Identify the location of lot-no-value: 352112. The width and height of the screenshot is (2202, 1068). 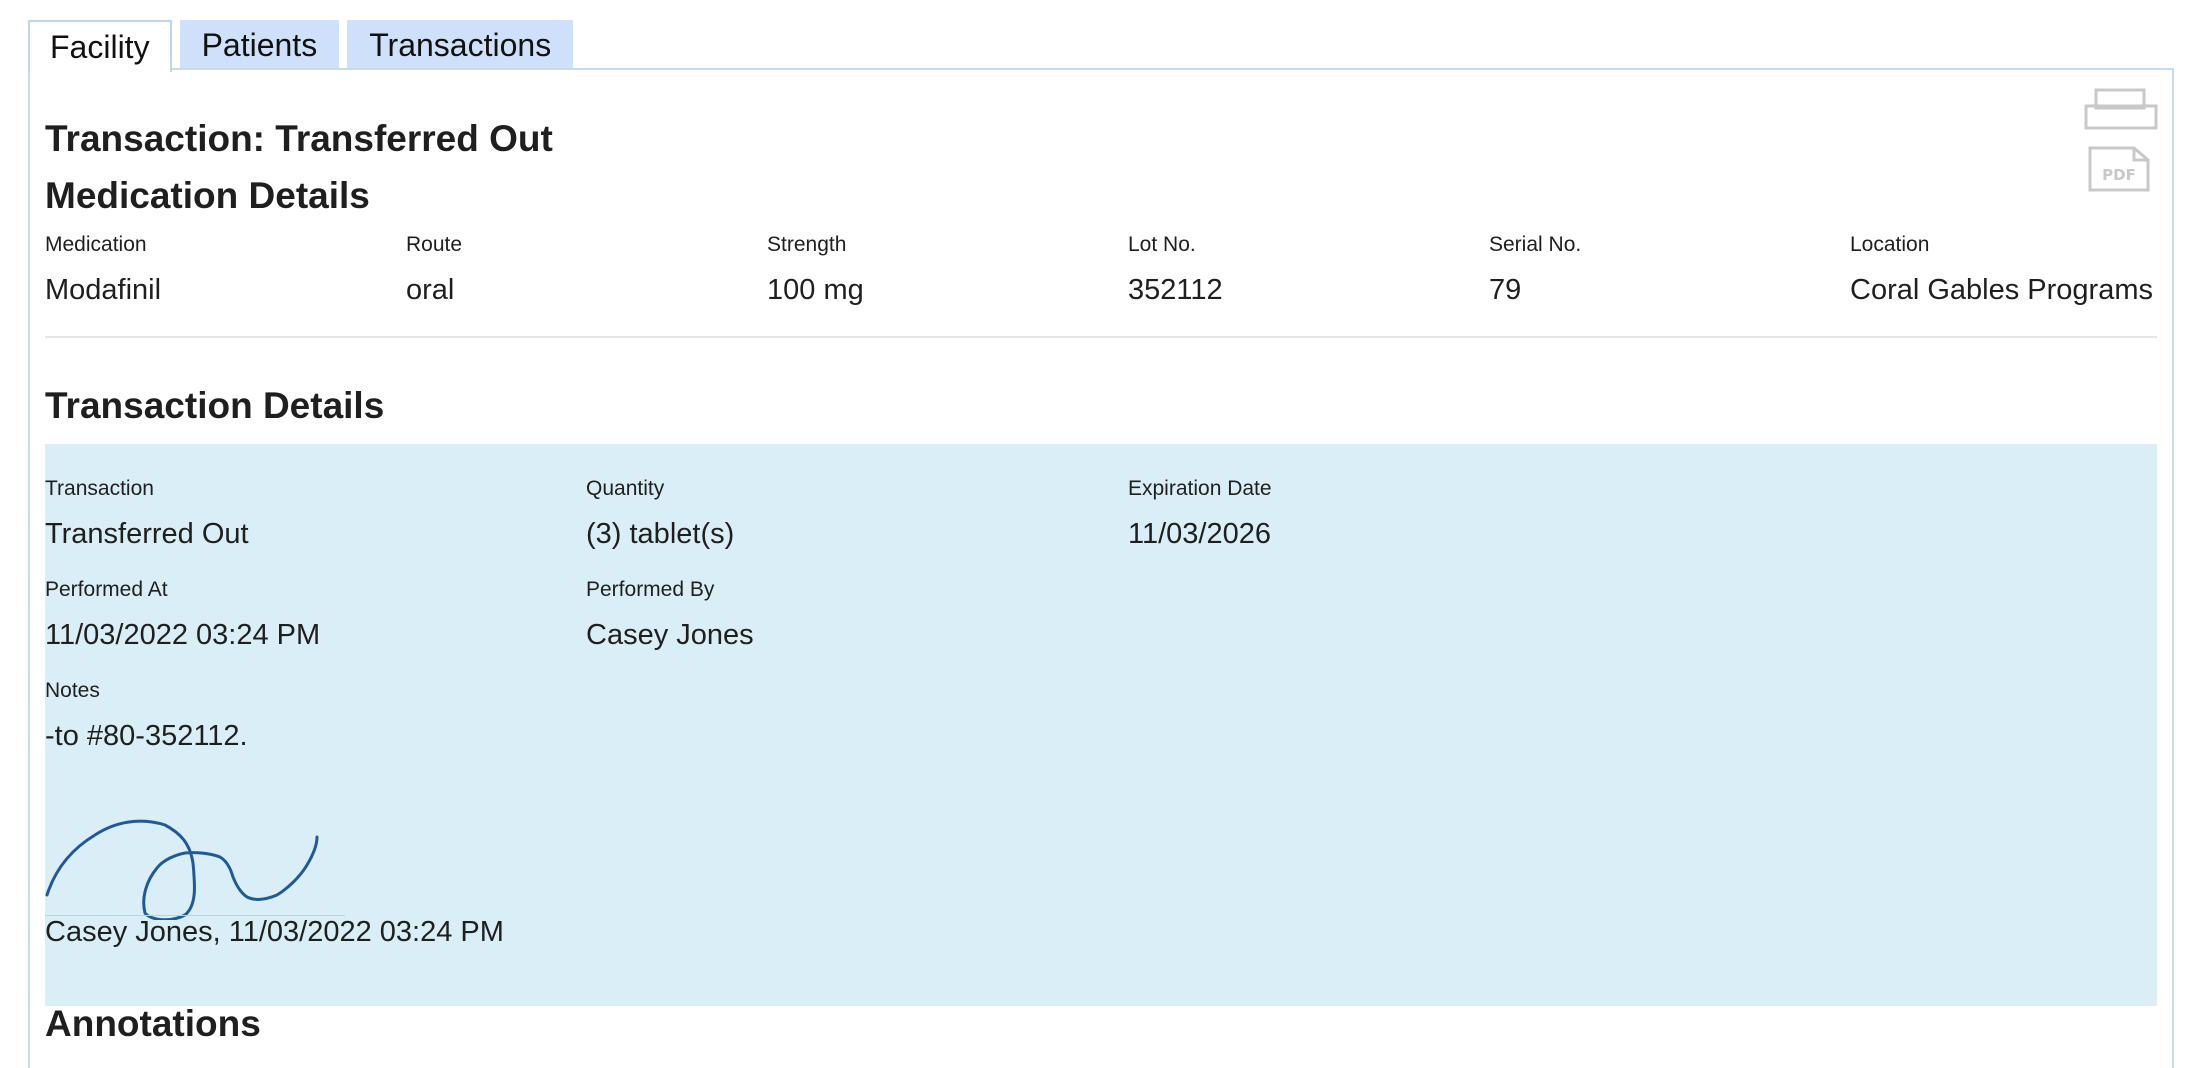
(1175, 290).